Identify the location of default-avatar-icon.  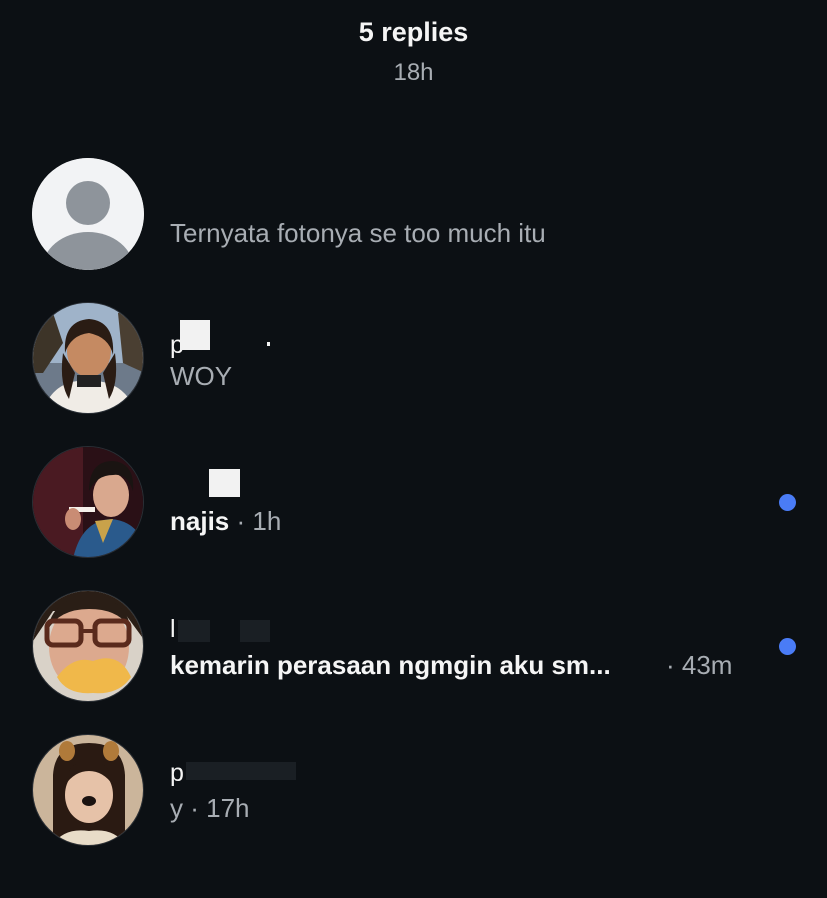
(88, 214).